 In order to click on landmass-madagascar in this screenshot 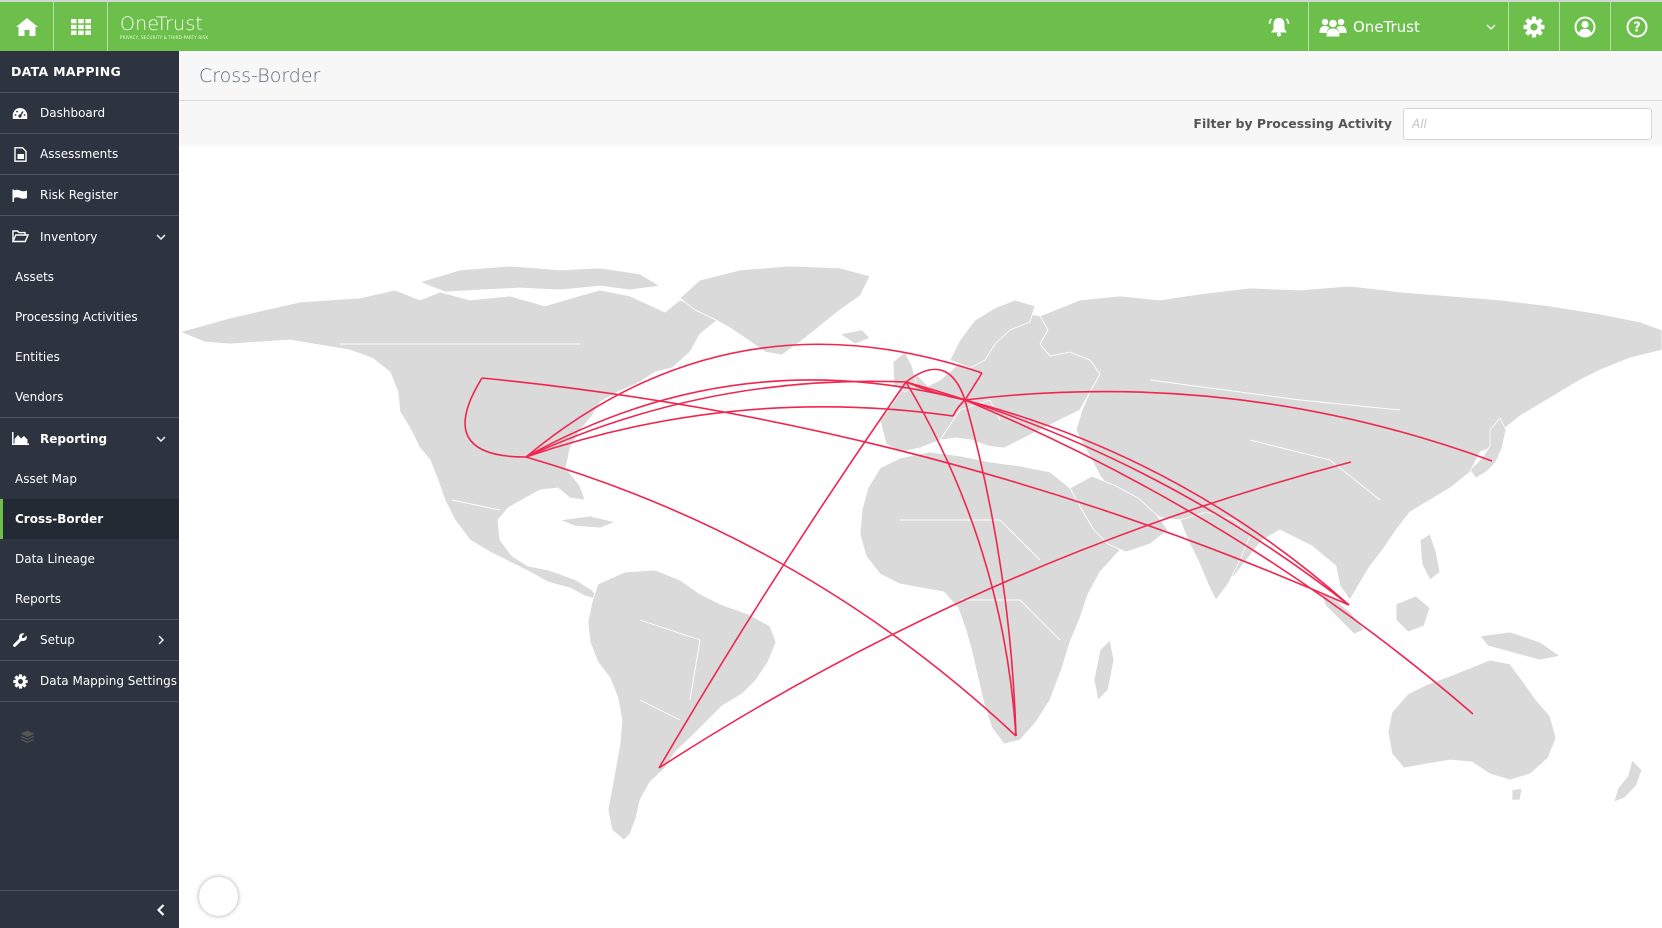, I will do `click(1104, 670)`.